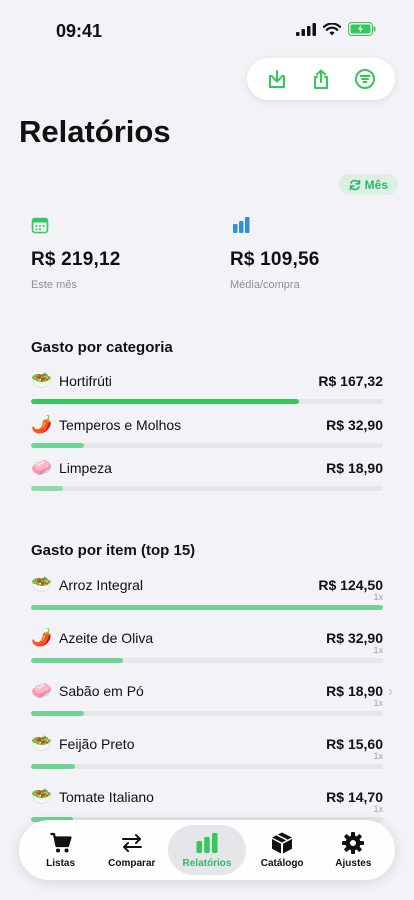  What do you see at coordinates (207, 863) in the screenshot?
I see `tab-label: Relatórios` at bounding box center [207, 863].